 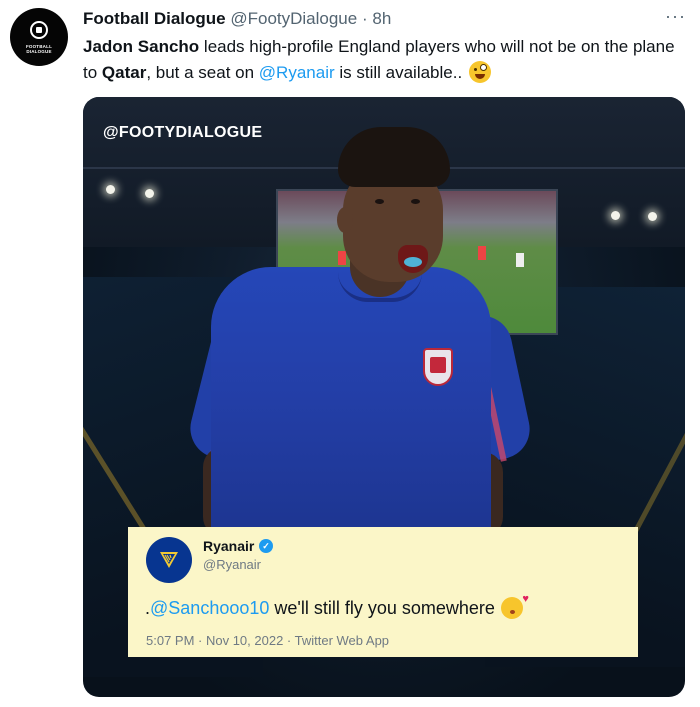 What do you see at coordinates (413, 262) in the screenshot?
I see `tongue` at bounding box center [413, 262].